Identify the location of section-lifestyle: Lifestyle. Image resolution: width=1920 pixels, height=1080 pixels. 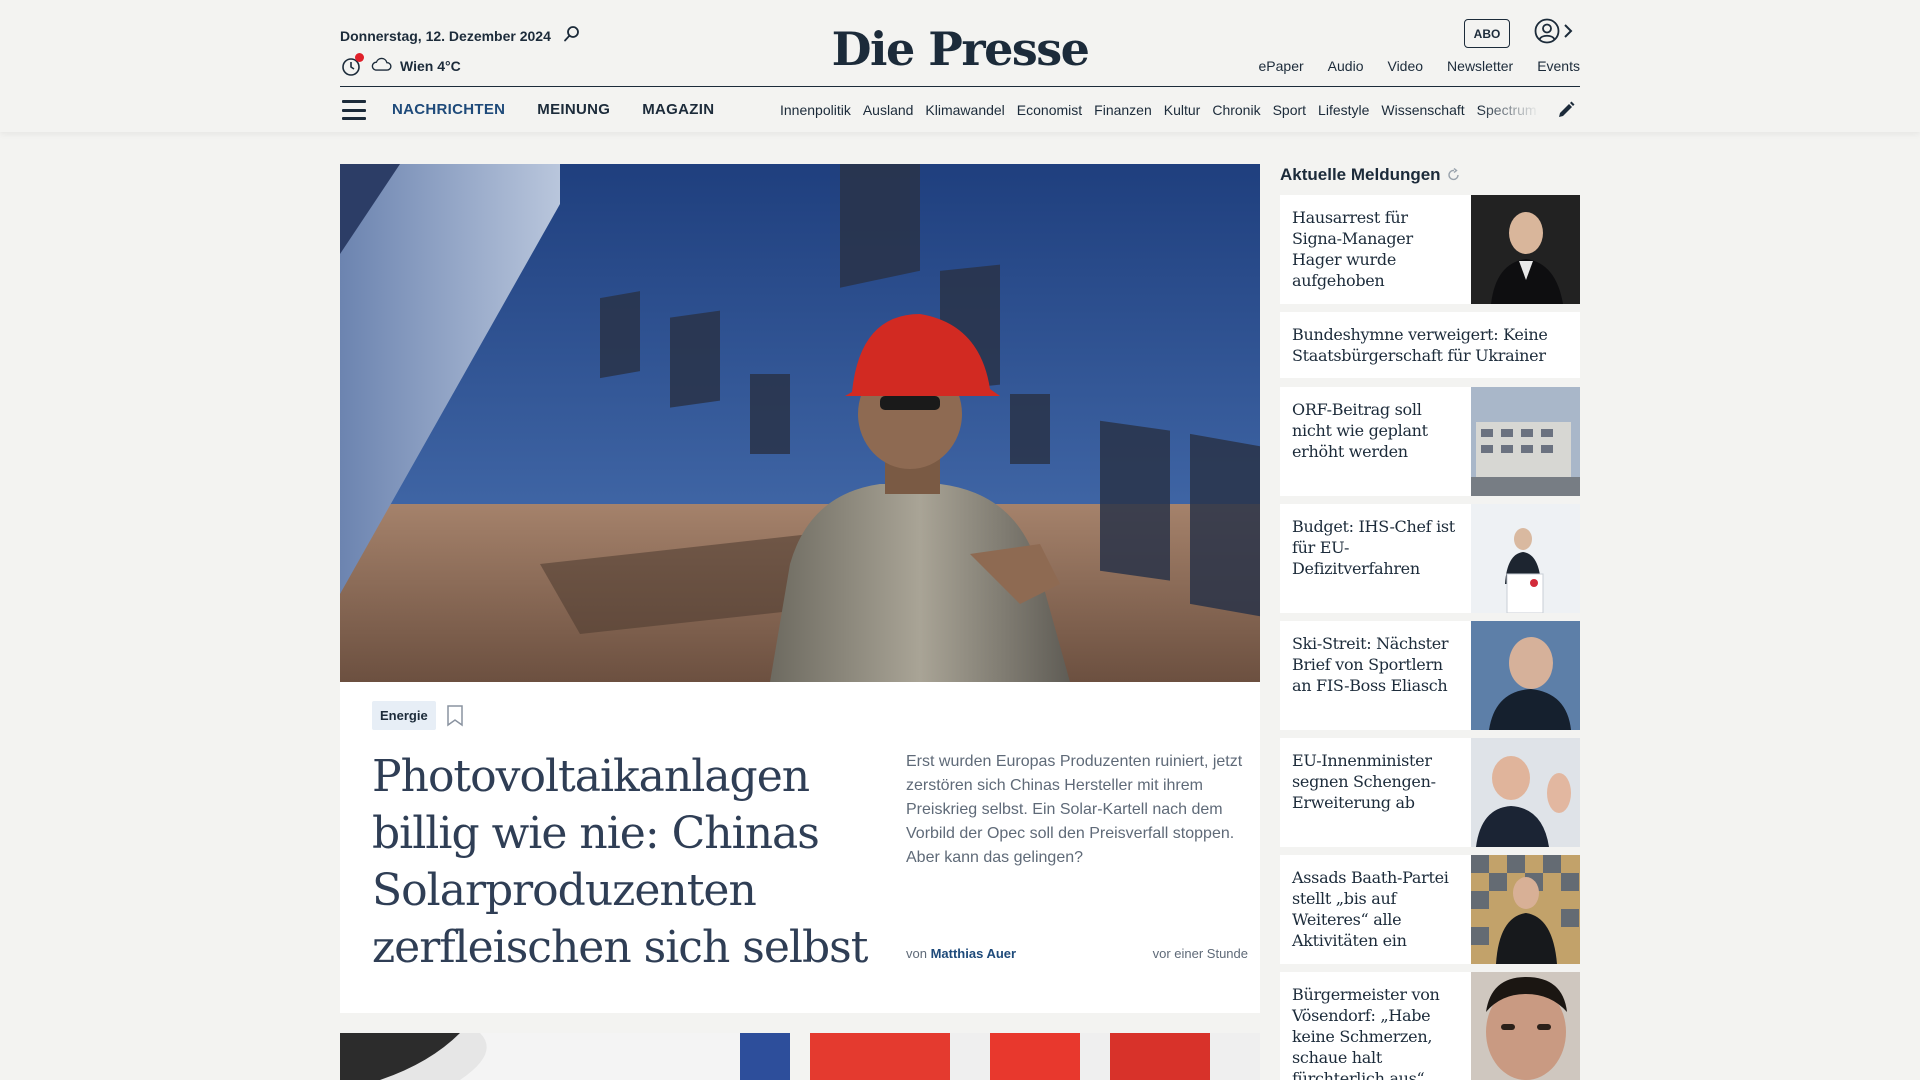
(1343, 110).